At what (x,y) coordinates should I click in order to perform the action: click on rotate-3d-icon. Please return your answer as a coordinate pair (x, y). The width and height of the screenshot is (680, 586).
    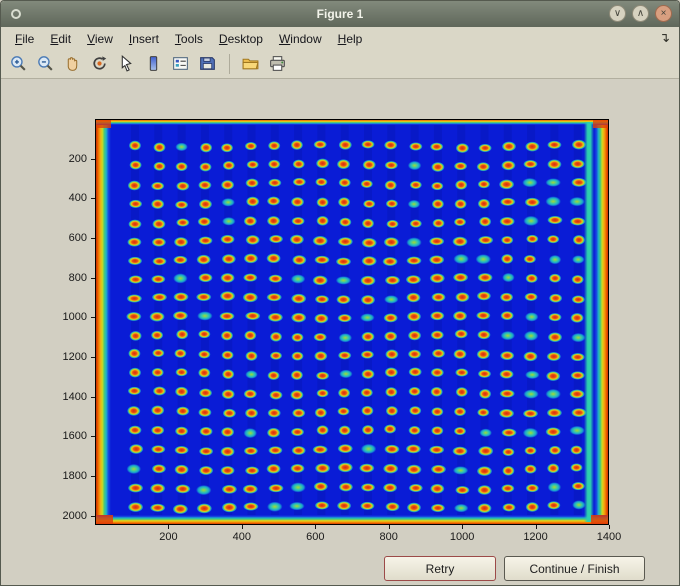
    Looking at the image, I should click on (100, 64).